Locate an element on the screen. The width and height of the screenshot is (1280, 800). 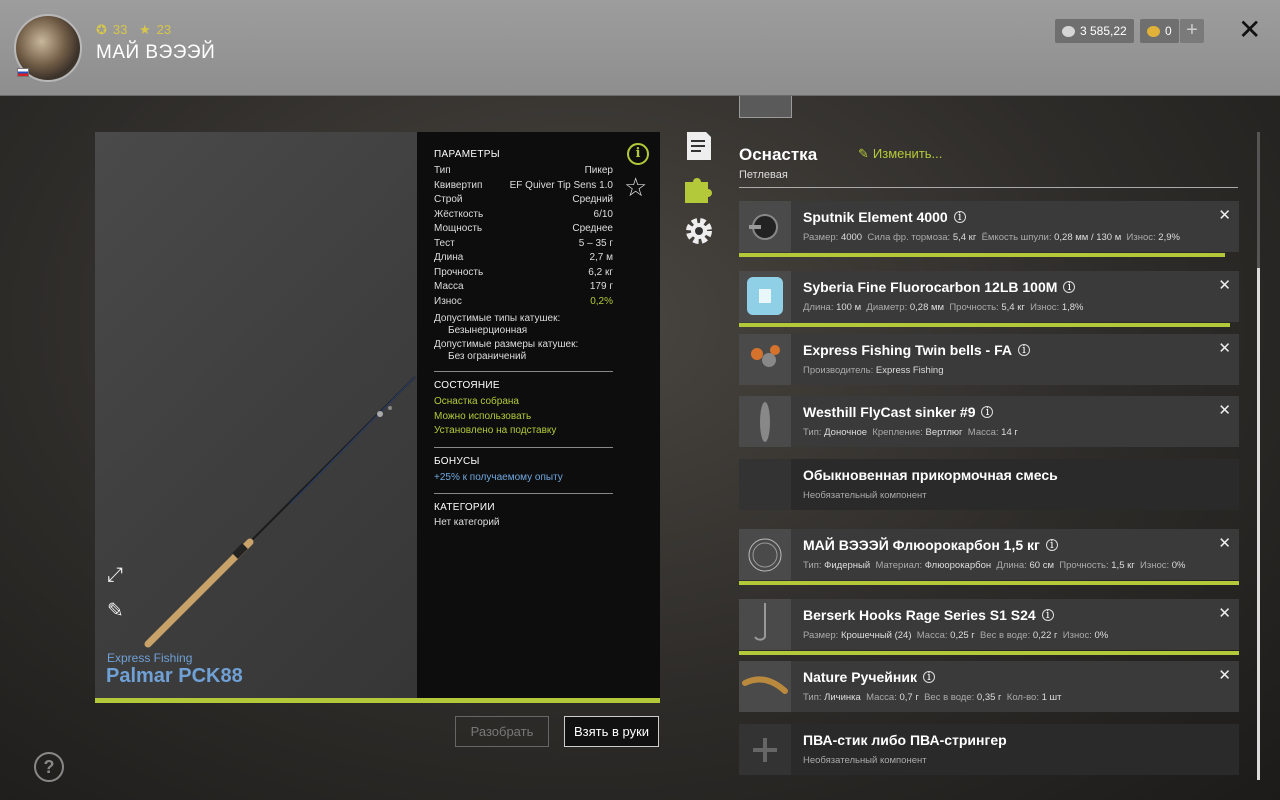
desc-value: 0,22 г is located at coordinates (1045, 635).